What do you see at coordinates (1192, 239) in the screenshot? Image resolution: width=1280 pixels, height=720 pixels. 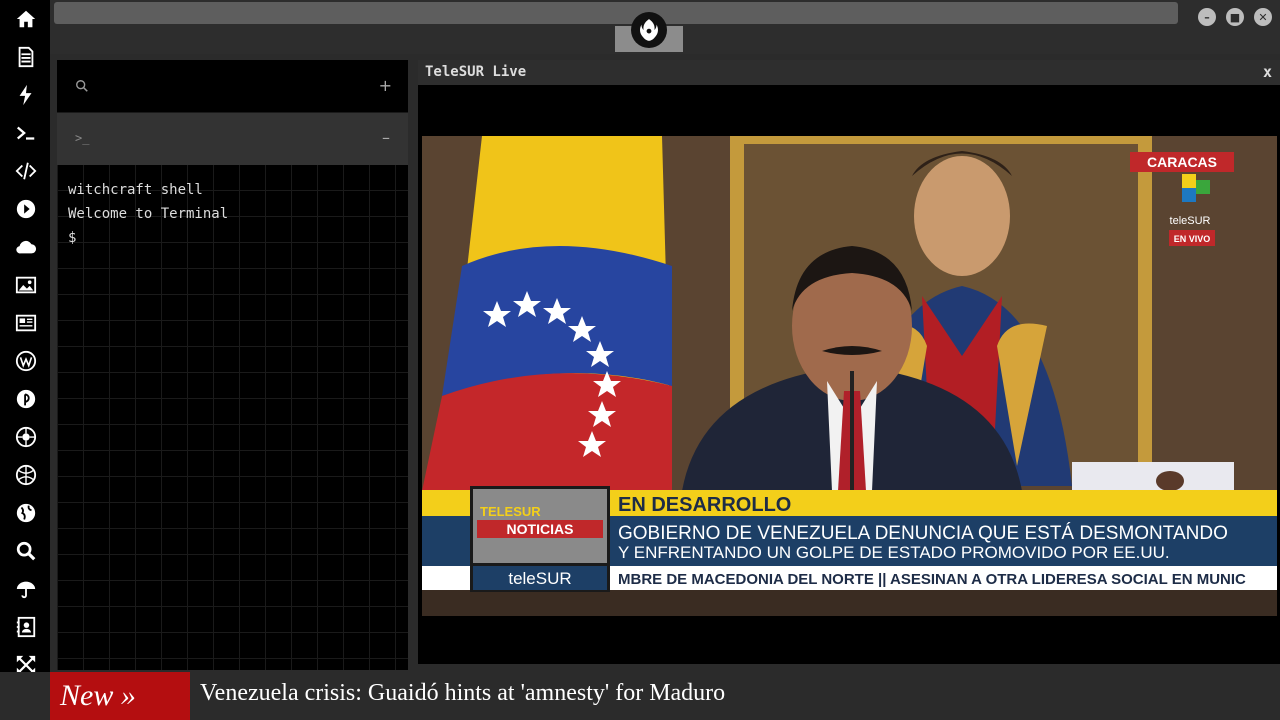 I see `live-label: EN VIVO` at bounding box center [1192, 239].